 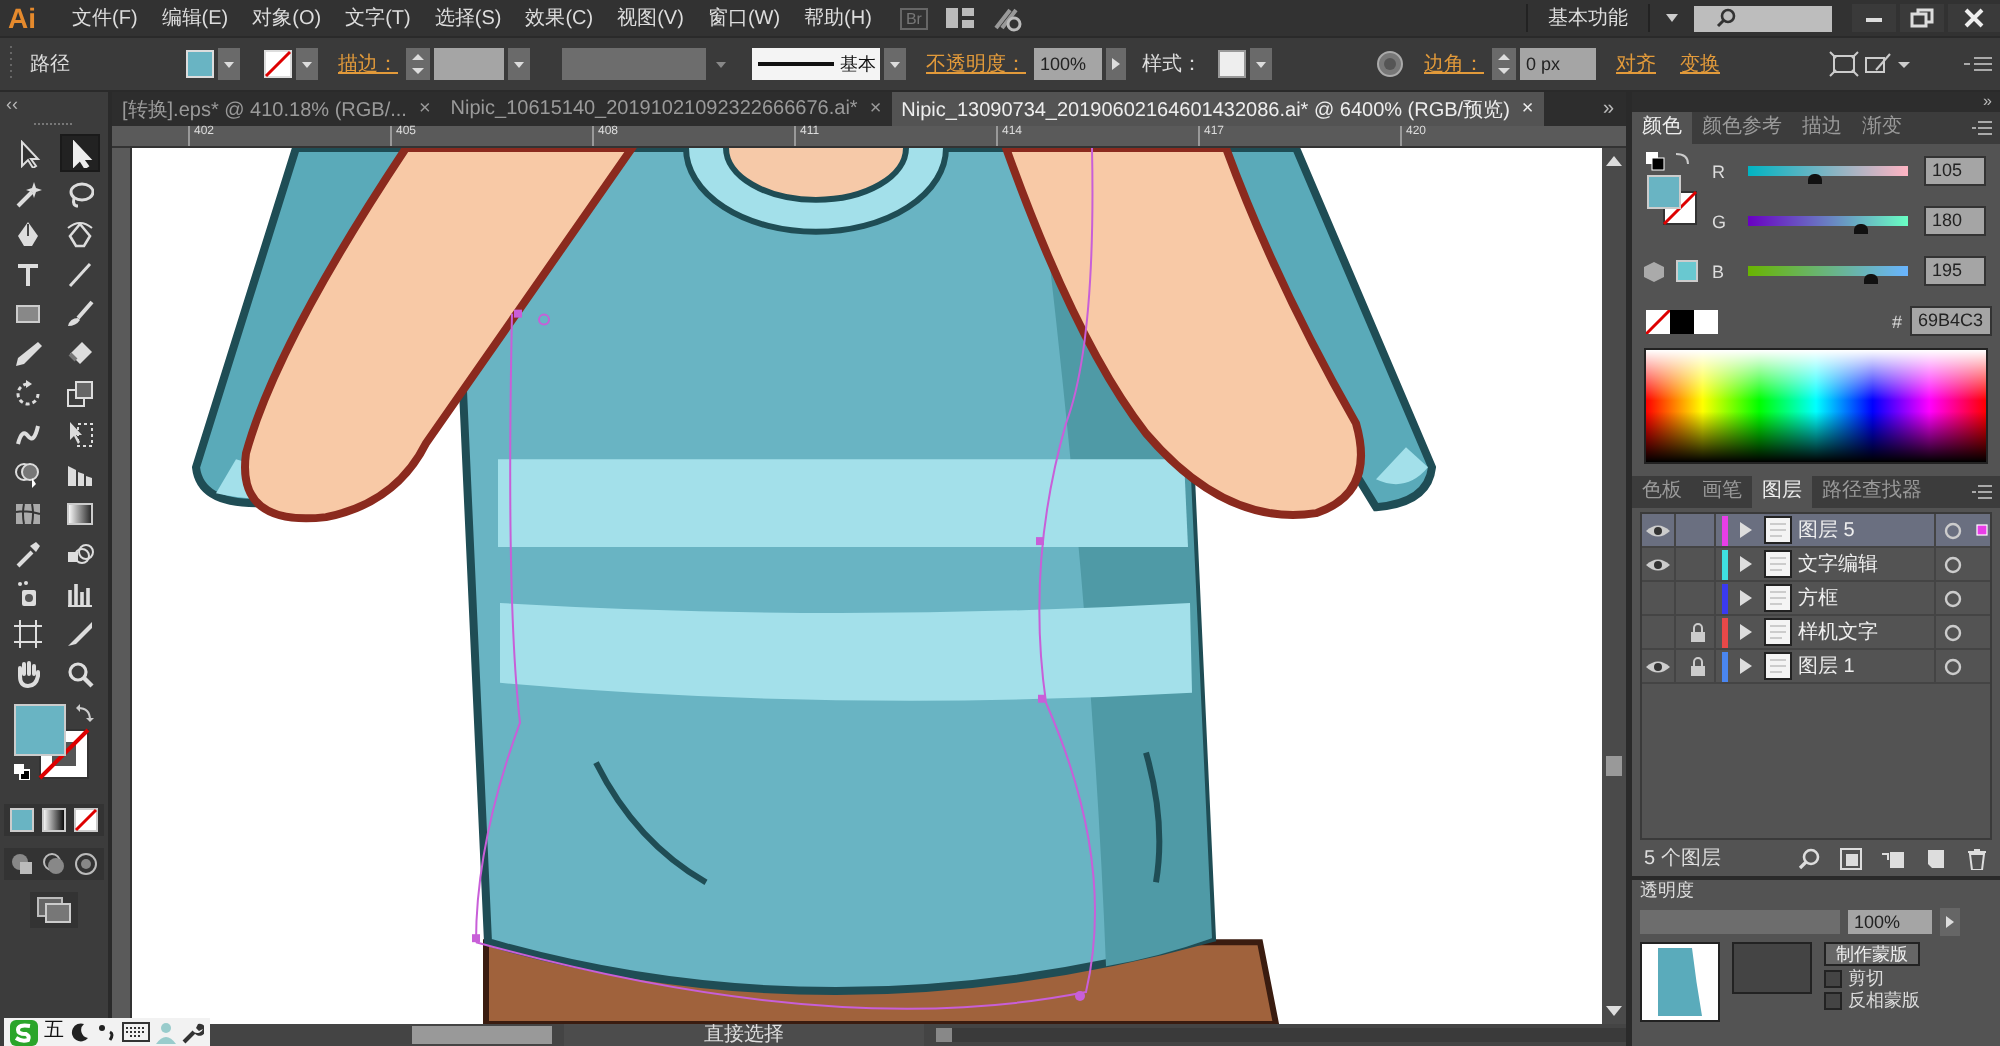 I want to click on more-tabs-button: », so click(x=1608, y=109).